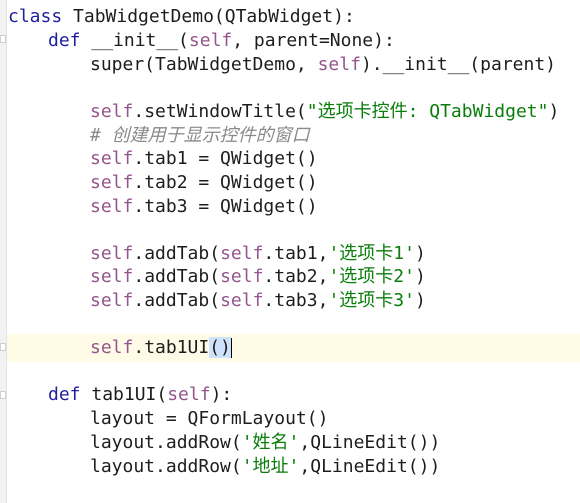  I want to click on code-text: .tab3,, so click(296, 300).